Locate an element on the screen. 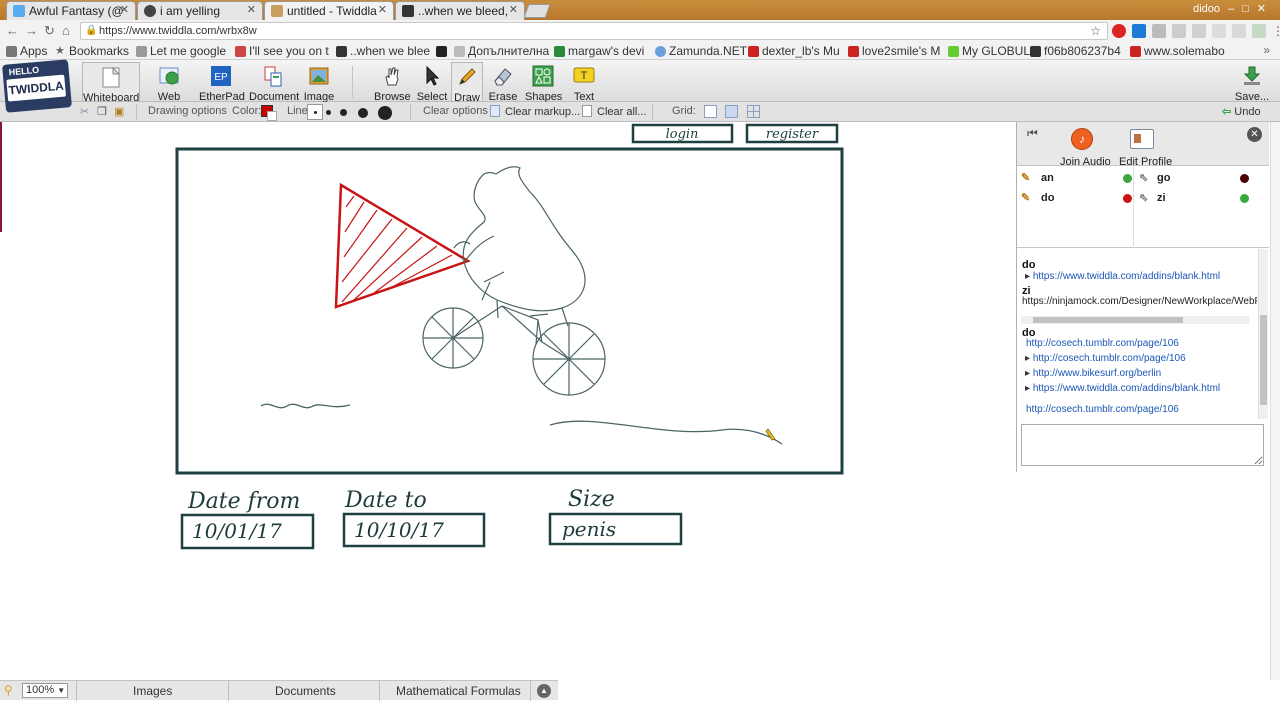  undo-button: ⇦ Undo is located at coordinates (1241, 111).